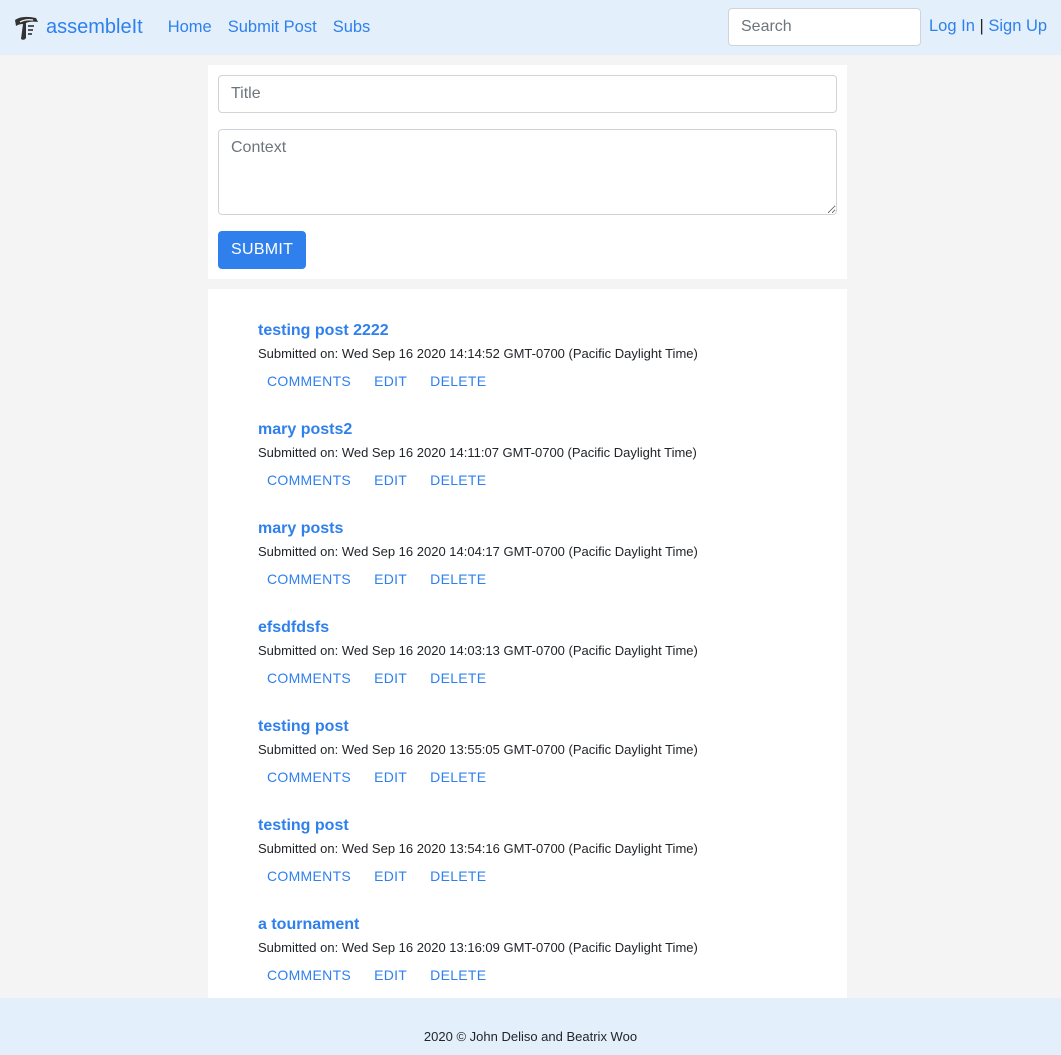  I want to click on brand-link: assembleIt, so click(77, 28).